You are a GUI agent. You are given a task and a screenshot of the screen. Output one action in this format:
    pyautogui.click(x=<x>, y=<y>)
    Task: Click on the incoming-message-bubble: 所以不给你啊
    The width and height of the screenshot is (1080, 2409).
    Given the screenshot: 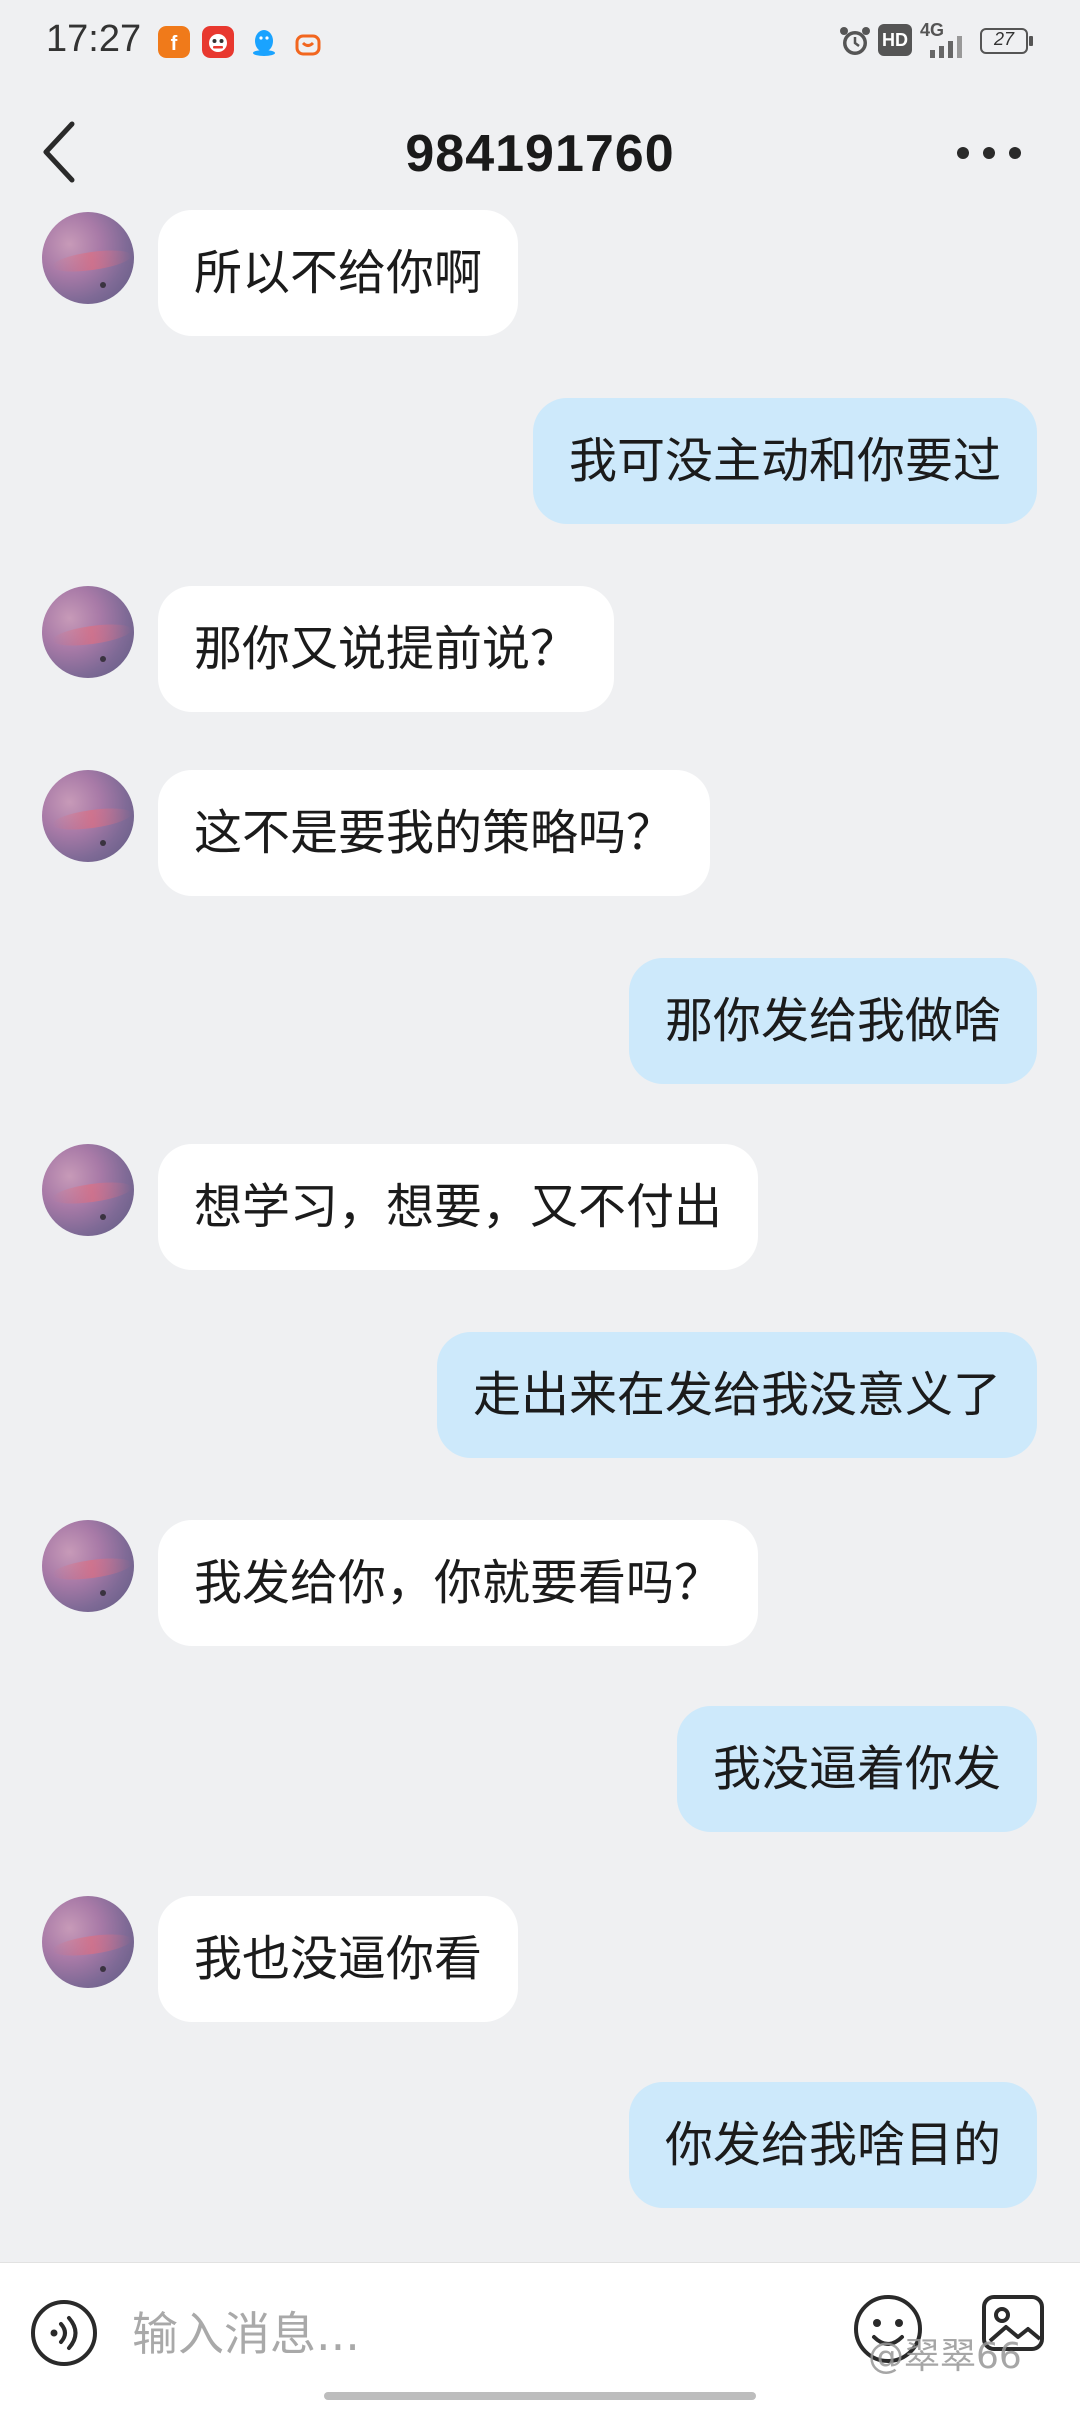 What is the action you would take?
    pyautogui.click(x=338, y=273)
    